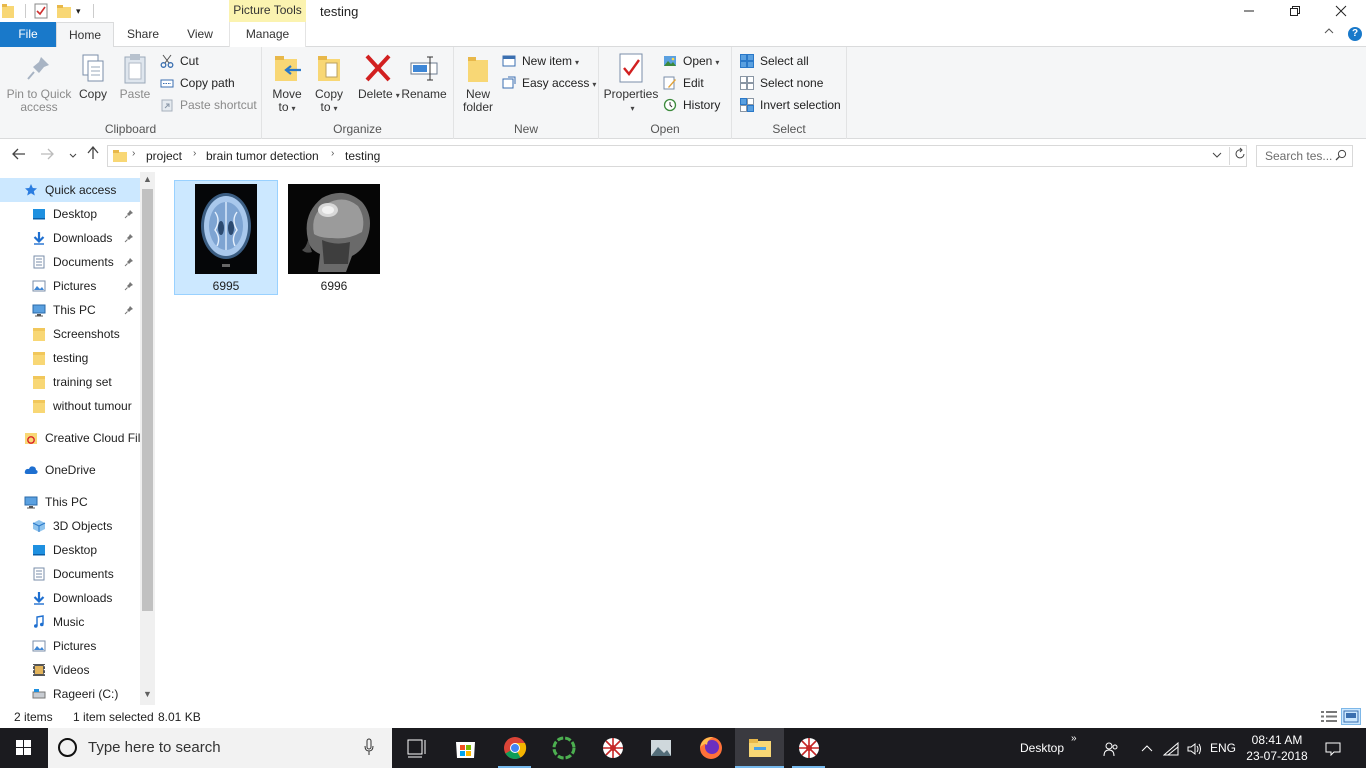 Image resolution: width=1366 pixels, height=768 pixels. What do you see at coordinates (329, 83) in the screenshot?
I see `copy-to-button: Copy to ▾` at bounding box center [329, 83].